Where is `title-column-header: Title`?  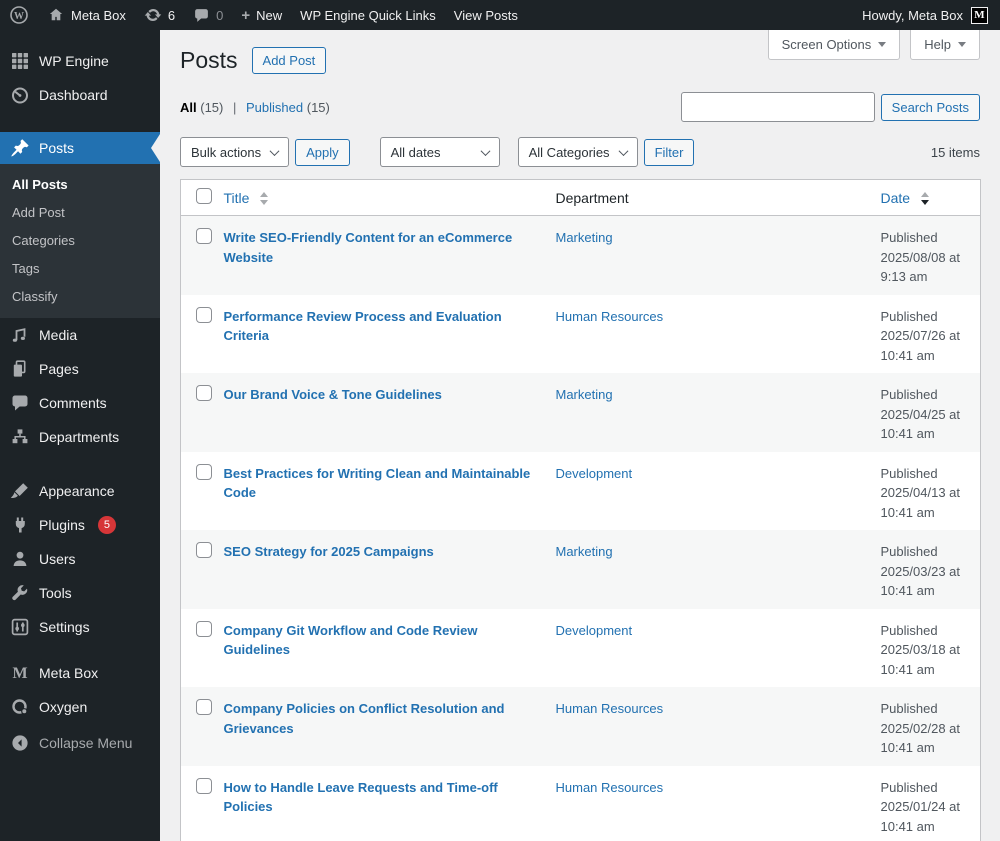 title-column-header: Title is located at coordinates (389, 197).